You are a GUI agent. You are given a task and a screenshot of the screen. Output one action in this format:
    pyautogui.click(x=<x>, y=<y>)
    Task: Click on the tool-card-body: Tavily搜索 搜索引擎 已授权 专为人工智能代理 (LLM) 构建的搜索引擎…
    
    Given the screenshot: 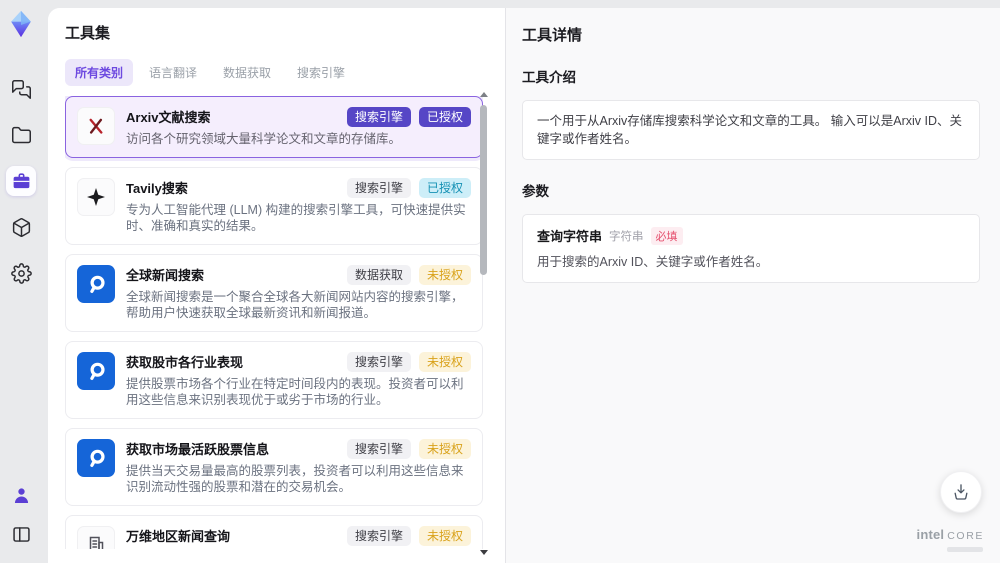 What is the action you would take?
    pyautogui.click(x=298, y=206)
    